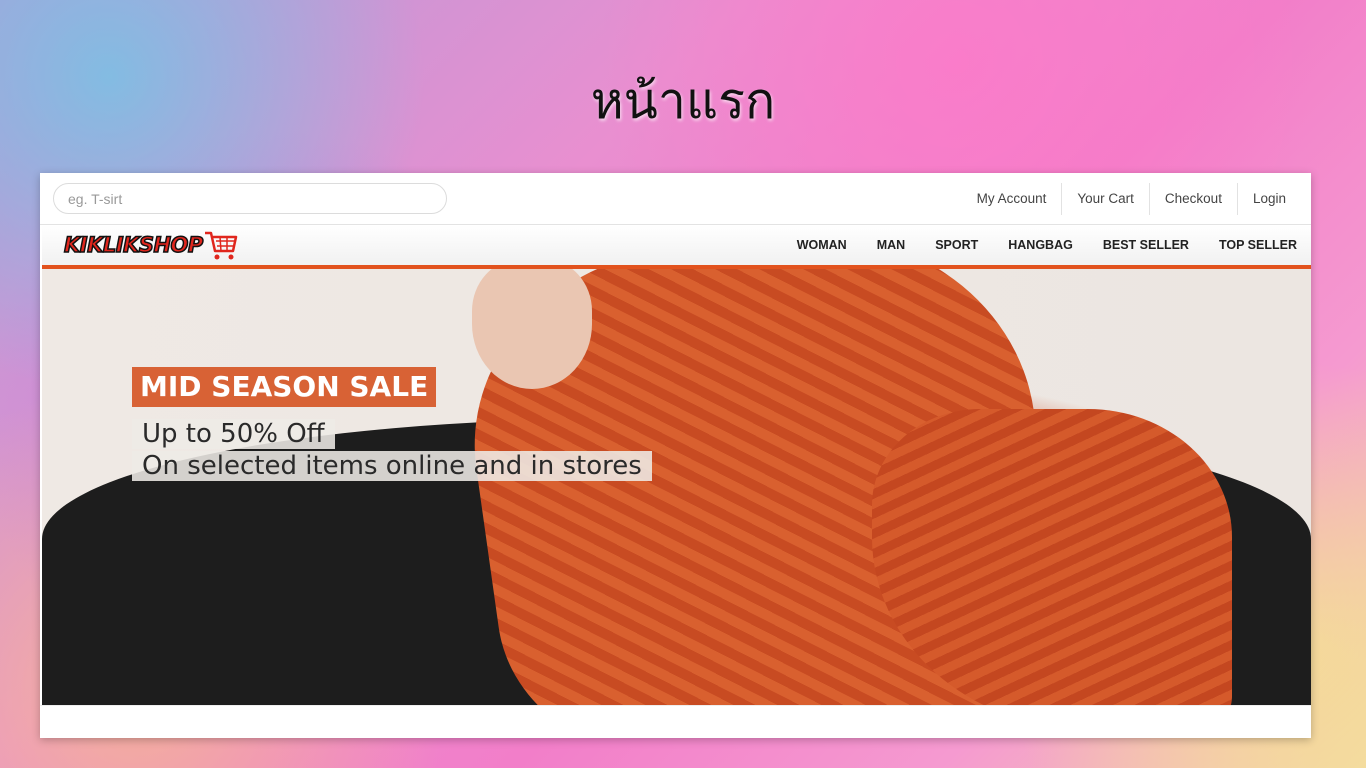 This screenshot has height=768, width=1366. Describe the element at coordinates (1192, 198) in the screenshot. I see `checkout-link: Checkout` at that location.